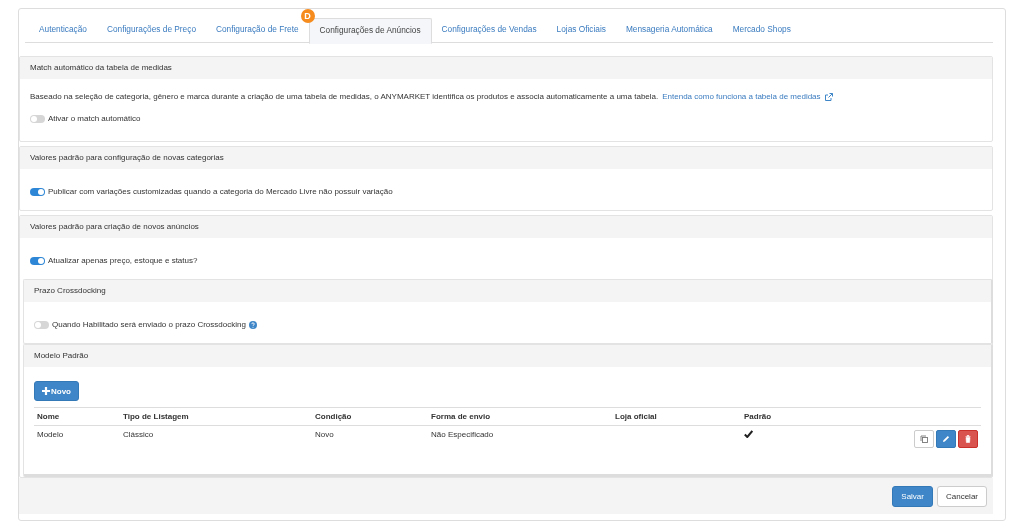 Image resolution: width=1024 pixels, height=529 pixels. I want to click on column-header: Tipo de Listagem, so click(216, 416).